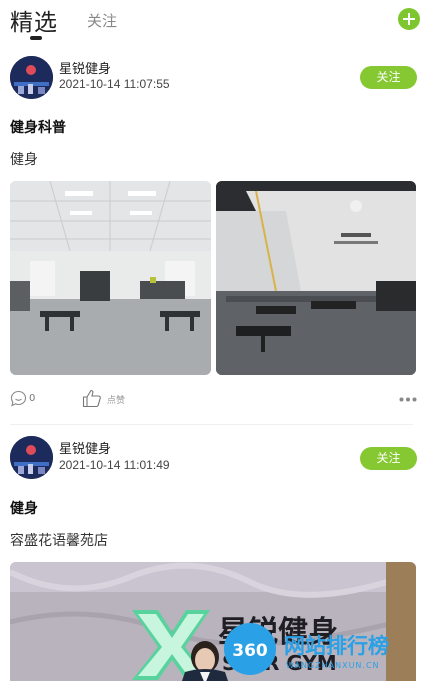 The height and width of the screenshot is (681, 423). I want to click on avatar, so click(31, 457).